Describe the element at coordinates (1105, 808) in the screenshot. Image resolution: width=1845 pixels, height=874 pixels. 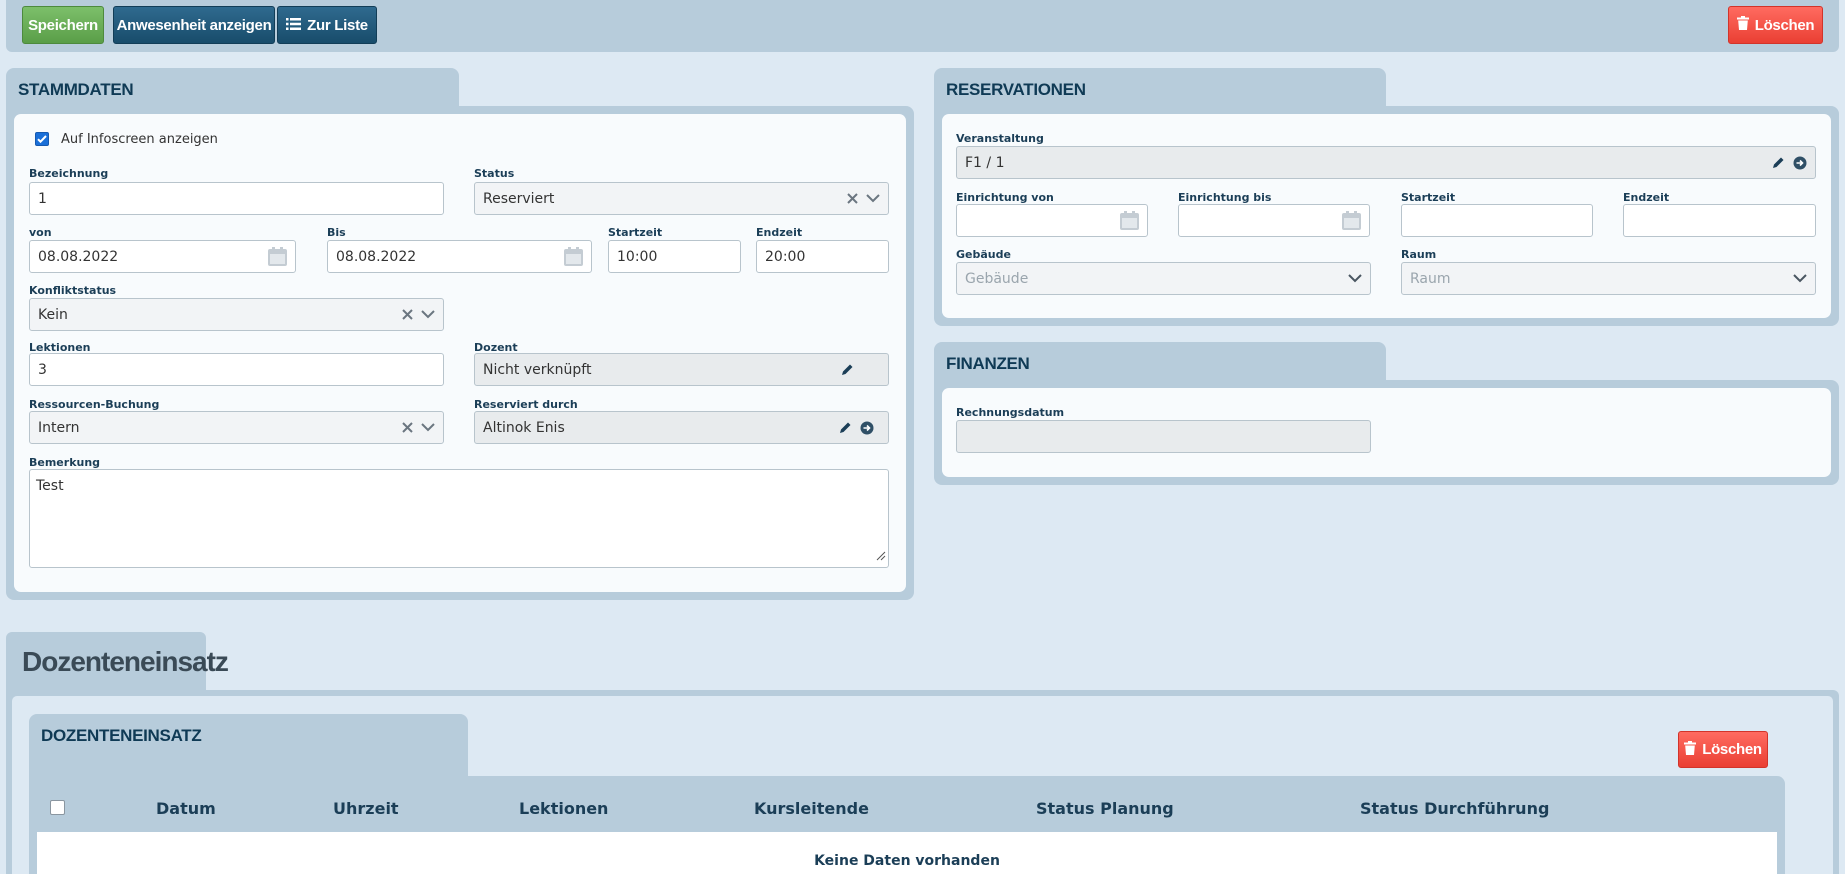
I see `col-status-planung: Status Planung` at that location.